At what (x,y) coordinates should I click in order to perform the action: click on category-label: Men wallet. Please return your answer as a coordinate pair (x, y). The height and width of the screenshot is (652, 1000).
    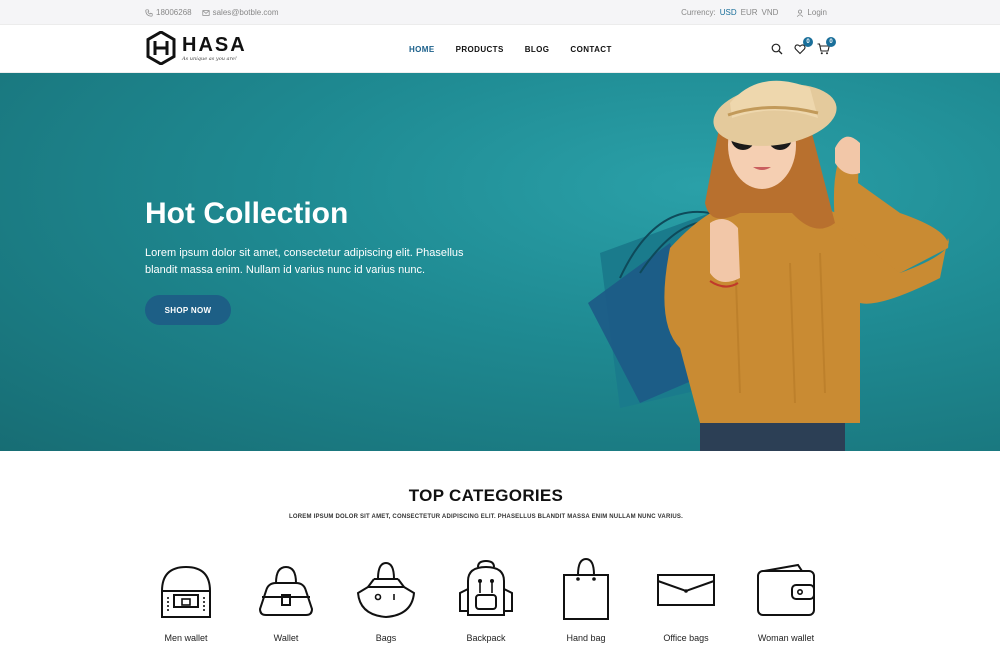
    Looking at the image, I should click on (186, 638).